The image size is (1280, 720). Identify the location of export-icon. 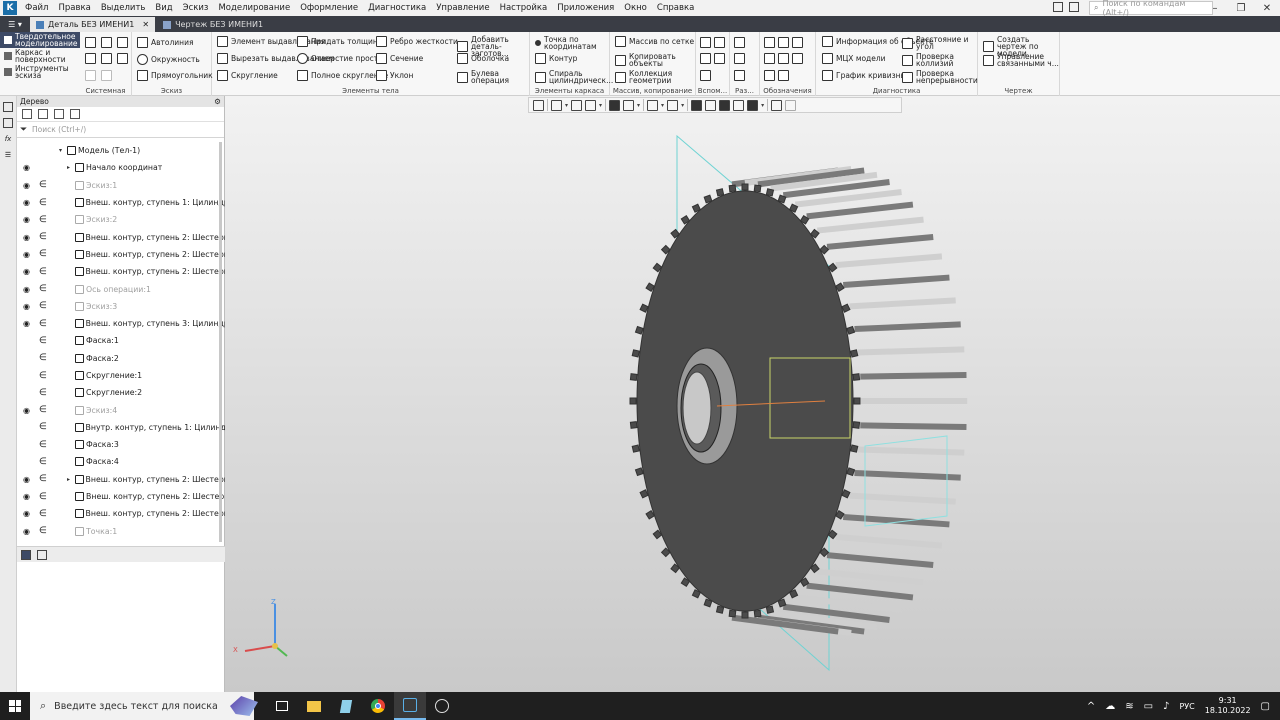
(122, 58).